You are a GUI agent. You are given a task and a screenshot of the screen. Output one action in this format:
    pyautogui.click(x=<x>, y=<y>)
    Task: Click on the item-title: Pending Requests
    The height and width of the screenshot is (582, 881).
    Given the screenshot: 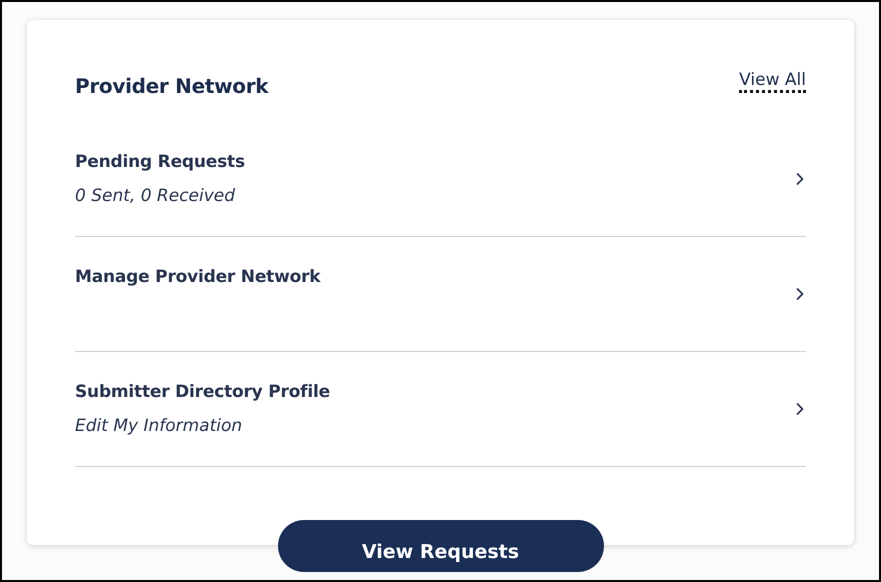 What is the action you would take?
    pyautogui.click(x=160, y=162)
    